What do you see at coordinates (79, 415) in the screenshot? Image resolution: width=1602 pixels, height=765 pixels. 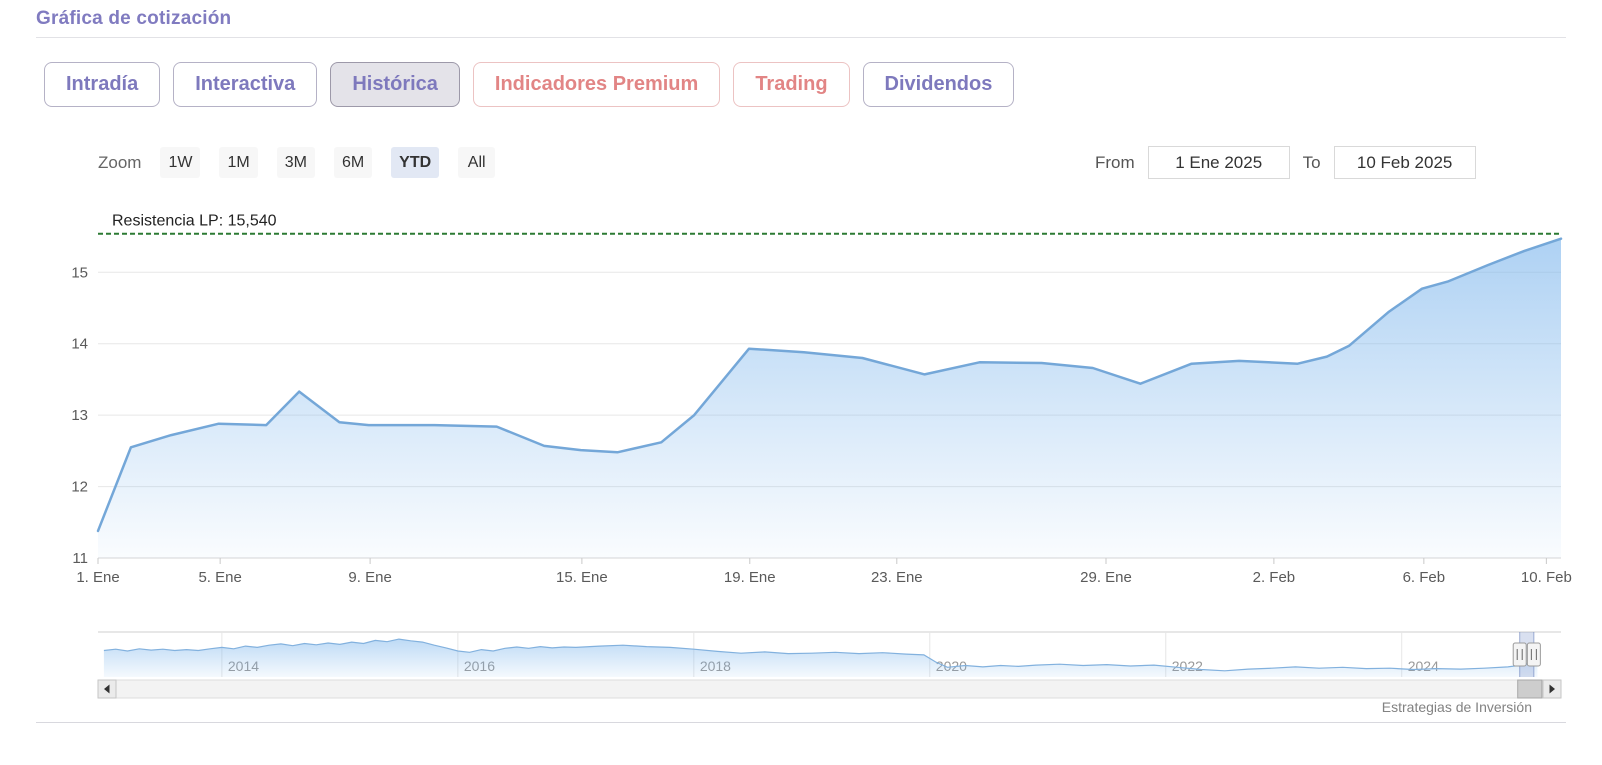 I see `y-axis-label: 13` at bounding box center [79, 415].